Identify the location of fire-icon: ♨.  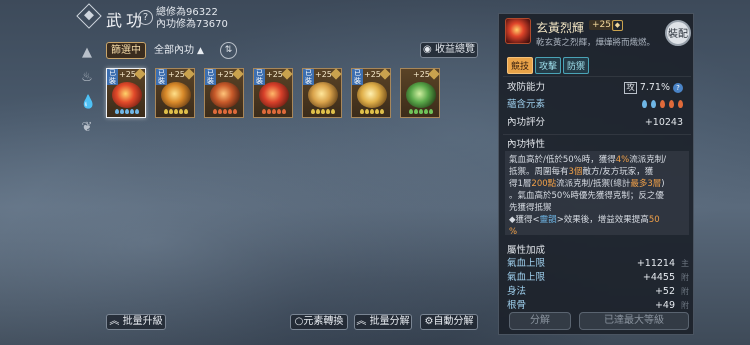
(87, 78).